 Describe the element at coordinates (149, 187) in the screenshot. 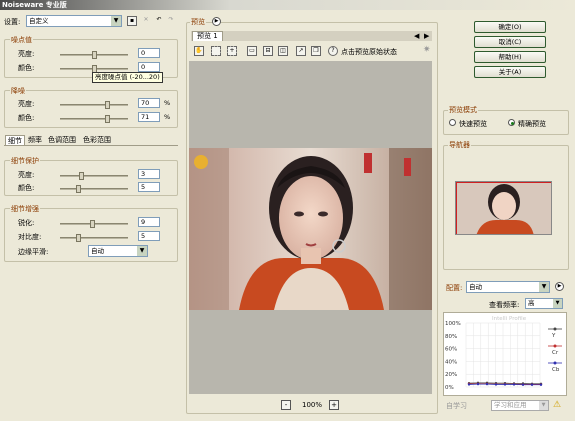

I see `protection-color-input: 5` at that location.